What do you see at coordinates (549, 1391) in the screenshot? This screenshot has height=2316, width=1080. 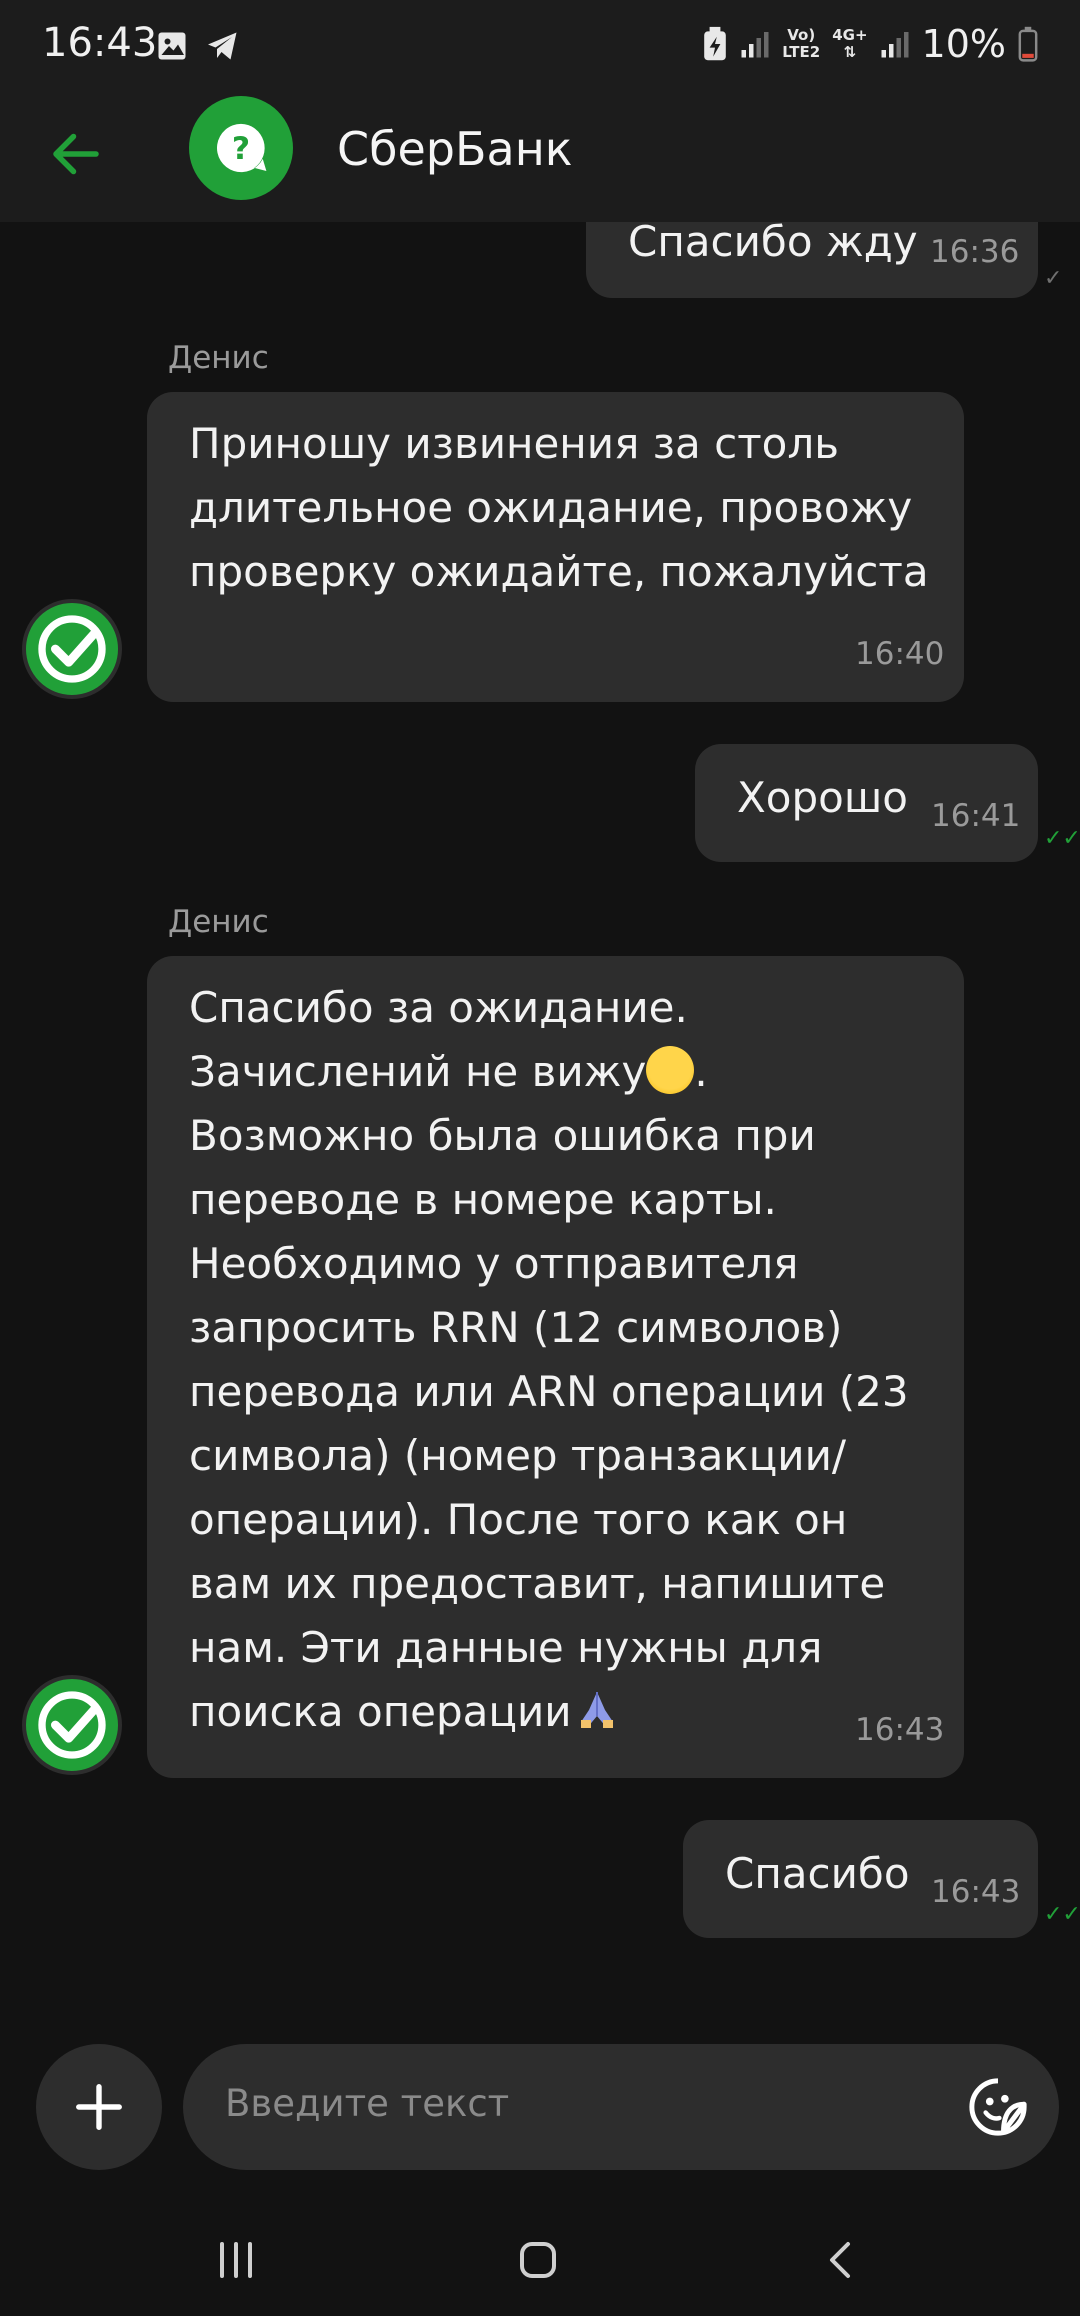 I see `message-line: перевода или ARN операции (23` at bounding box center [549, 1391].